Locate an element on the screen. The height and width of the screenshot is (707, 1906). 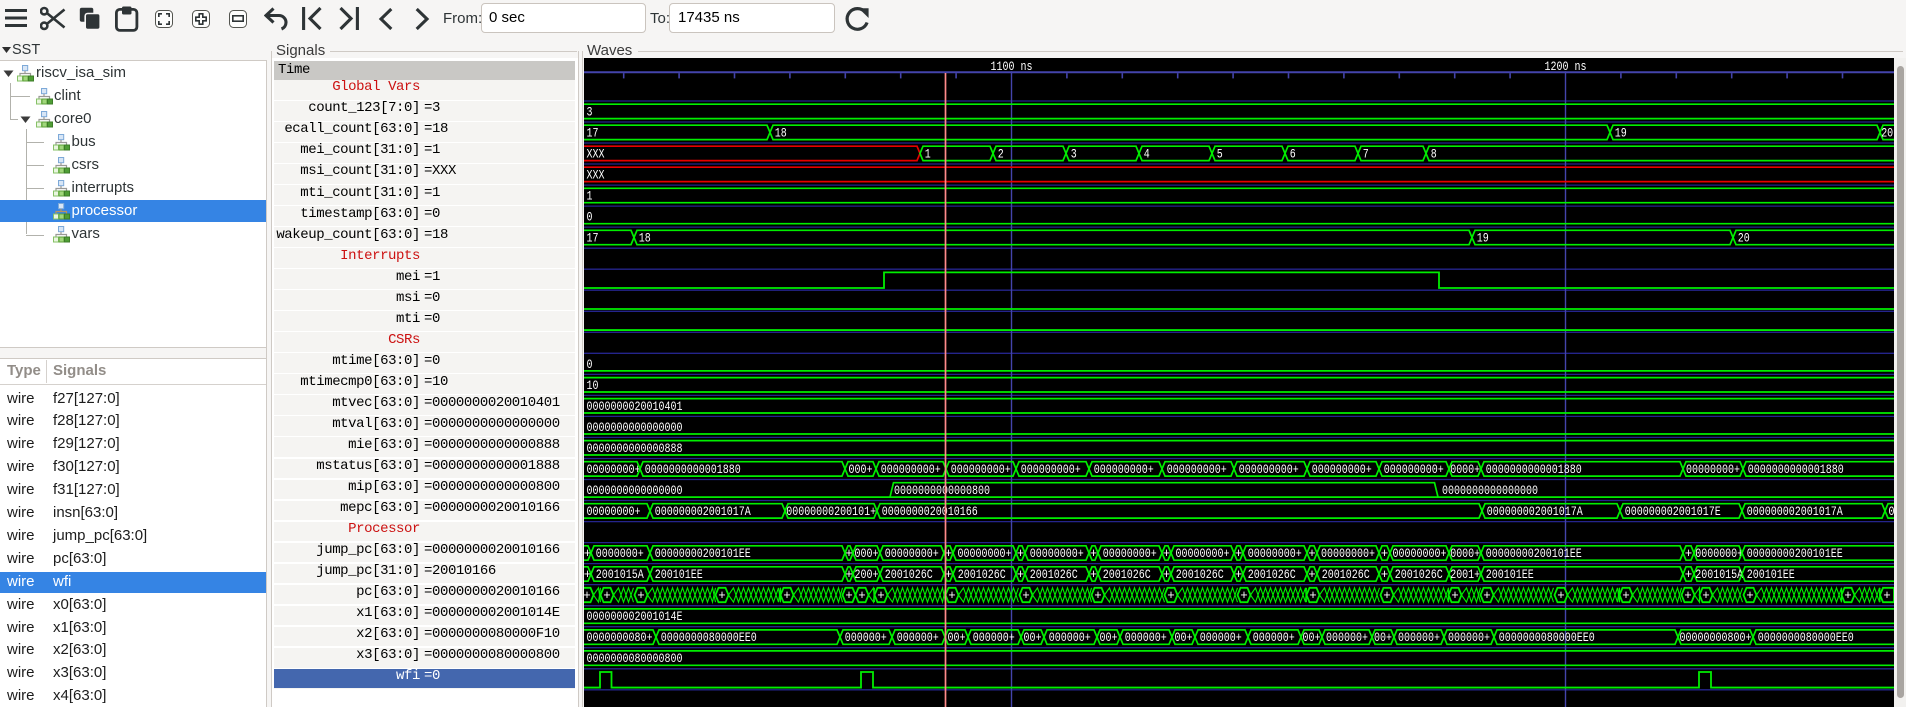
svg-text: XXX is located at coordinates (596, 176).